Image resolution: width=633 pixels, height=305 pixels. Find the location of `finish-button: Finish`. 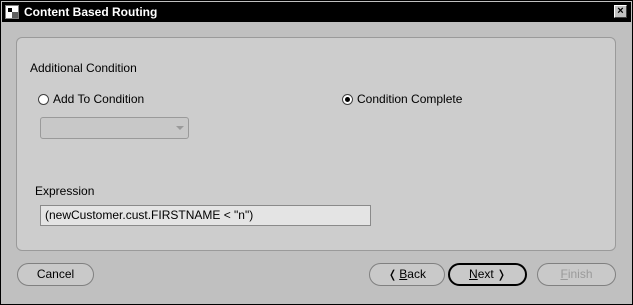

finish-button: Finish is located at coordinates (576, 274).